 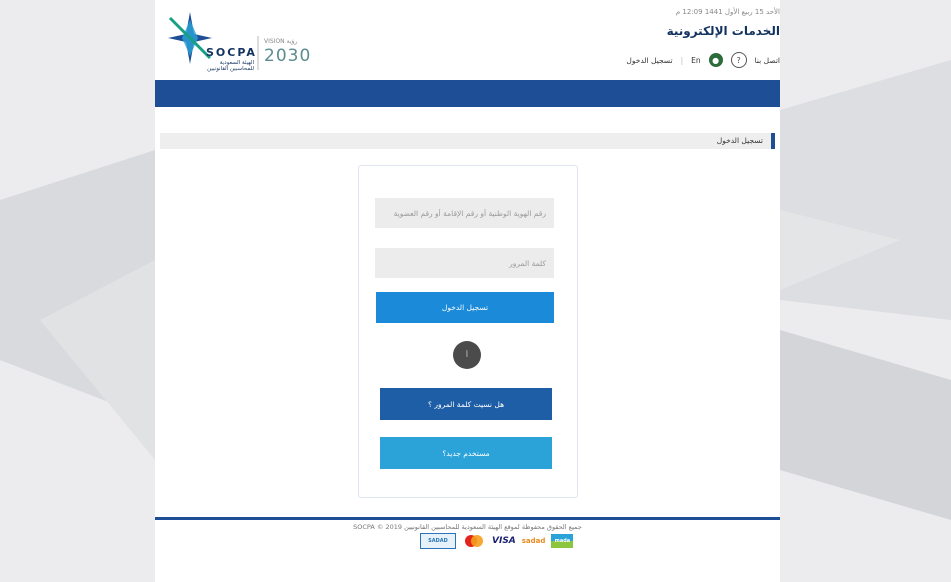 What do you see at coordinates (696, 60) in the screenshot?
I see `language-link: En` at bounding box center [696, 60].